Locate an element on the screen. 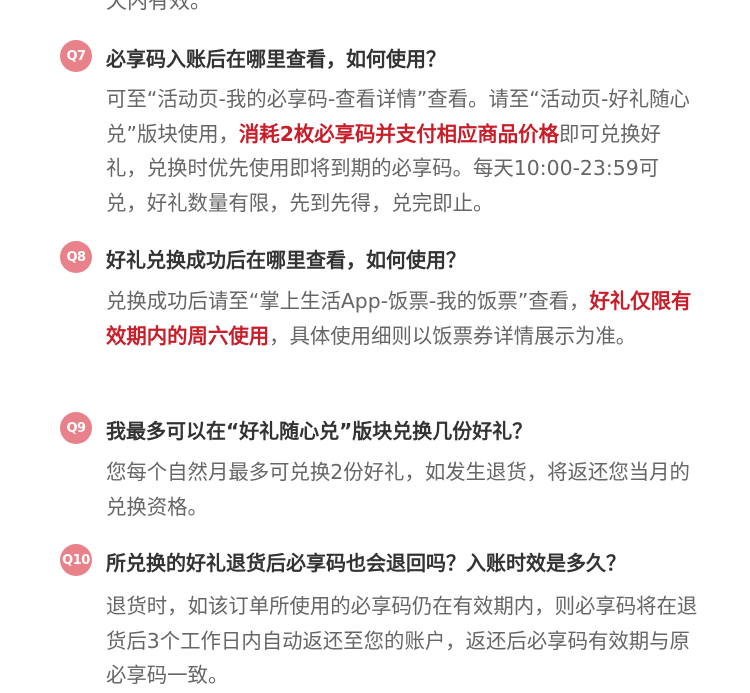 The image size is (750, 693). question-text: 我最多可以在“好礼随心兑”版块兑换几份好礼？ is located at coordinates (319, 431).